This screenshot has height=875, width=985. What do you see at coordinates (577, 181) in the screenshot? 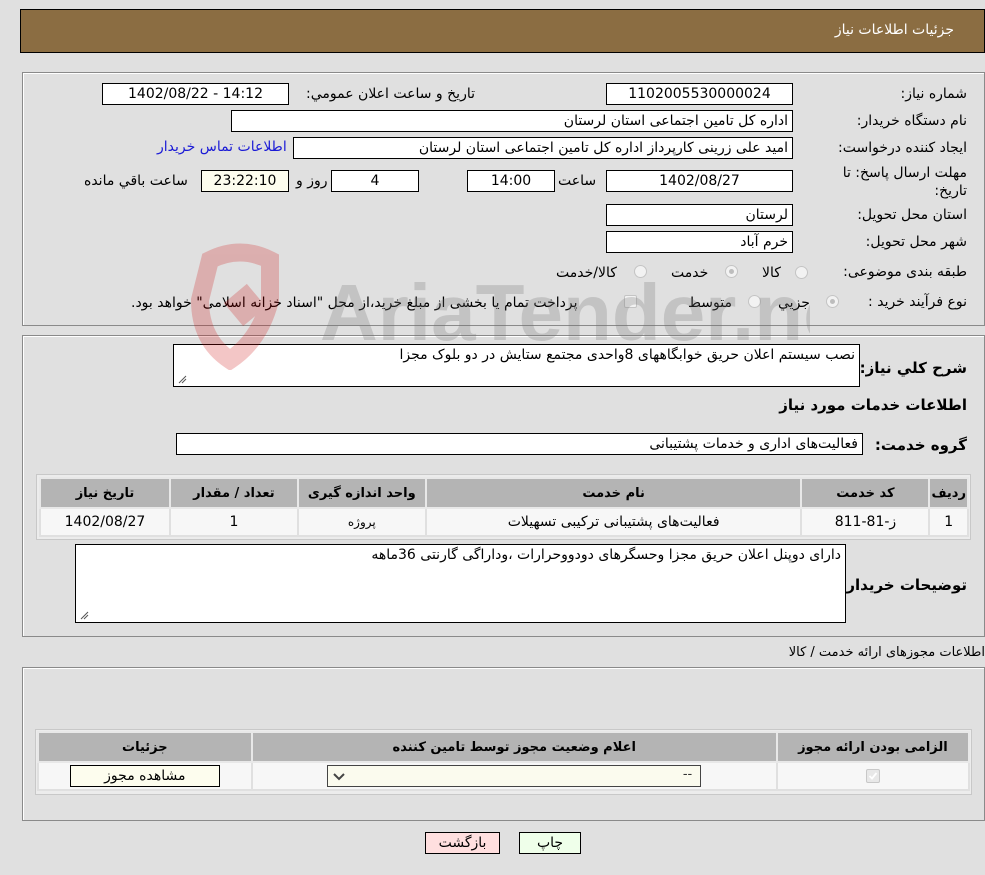
I see `deadline-time-label: ساعت` at bounding box center [577, 181].